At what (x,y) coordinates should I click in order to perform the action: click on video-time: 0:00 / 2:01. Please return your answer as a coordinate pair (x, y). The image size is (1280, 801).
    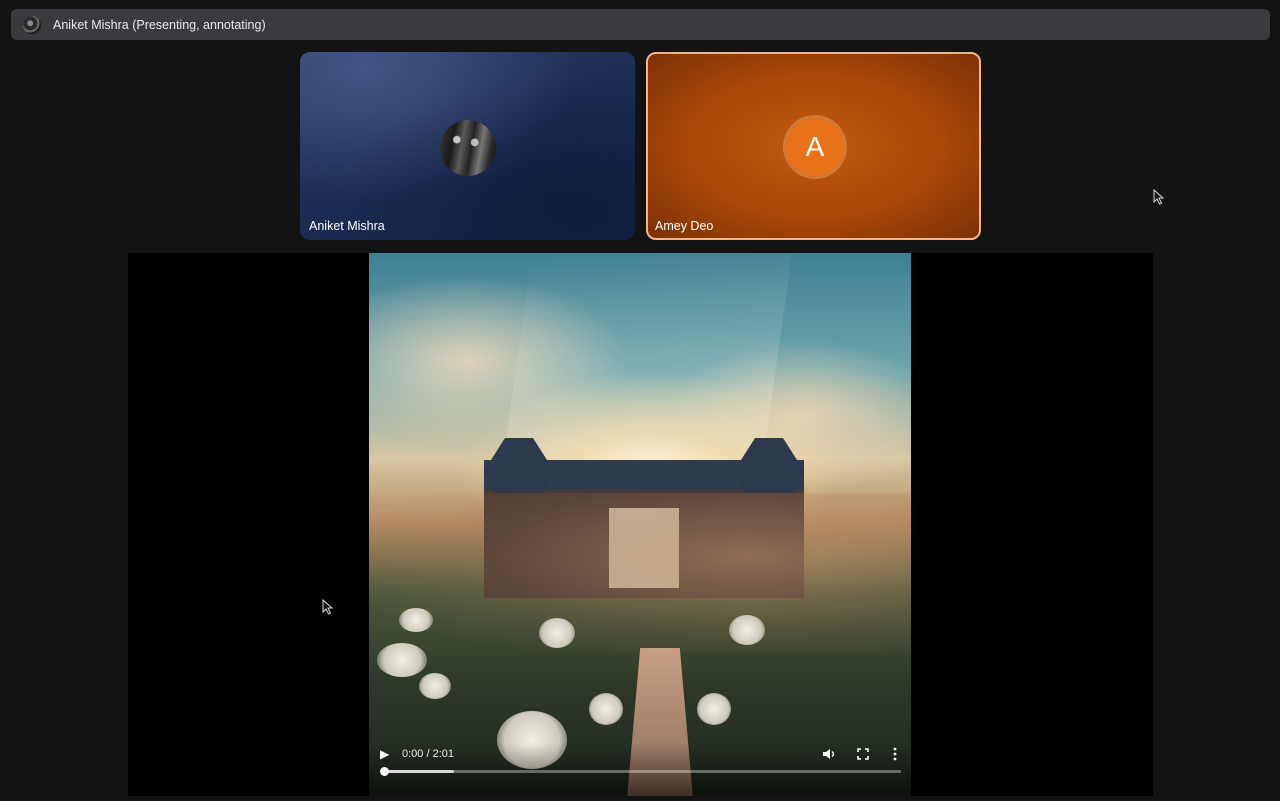
    Looking at the image, I should click on (428, 754).